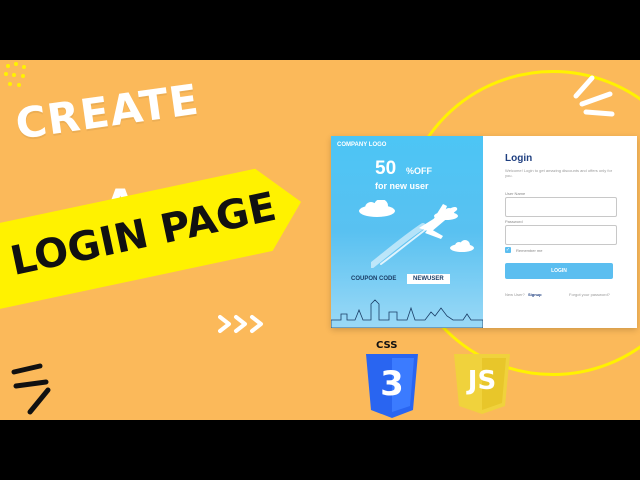 This screenshot has width=640, height=480. What do you see at coordinates (387, 345) in the screenshot?
I see `css3-logo-label: CSS` at bounding box center [387, 345].